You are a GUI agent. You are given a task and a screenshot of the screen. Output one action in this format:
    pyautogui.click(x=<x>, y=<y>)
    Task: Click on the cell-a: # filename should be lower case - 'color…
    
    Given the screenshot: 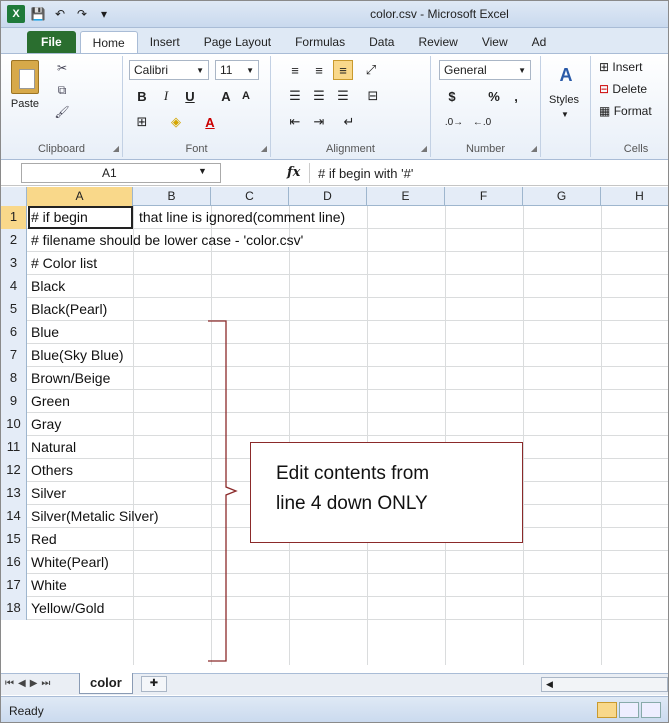 What is the action you would take?
    pyautogui.click(x=167, y=240)
    